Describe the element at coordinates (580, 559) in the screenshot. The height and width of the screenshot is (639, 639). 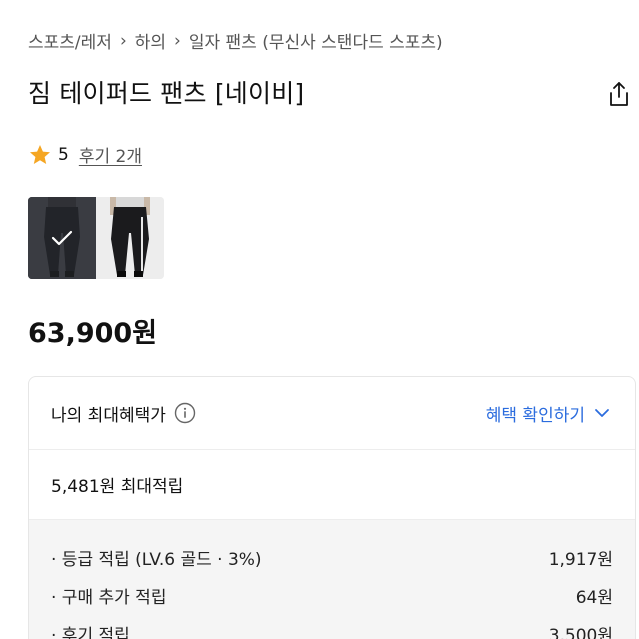
I see `points-row-value: 1,917원` at that location.